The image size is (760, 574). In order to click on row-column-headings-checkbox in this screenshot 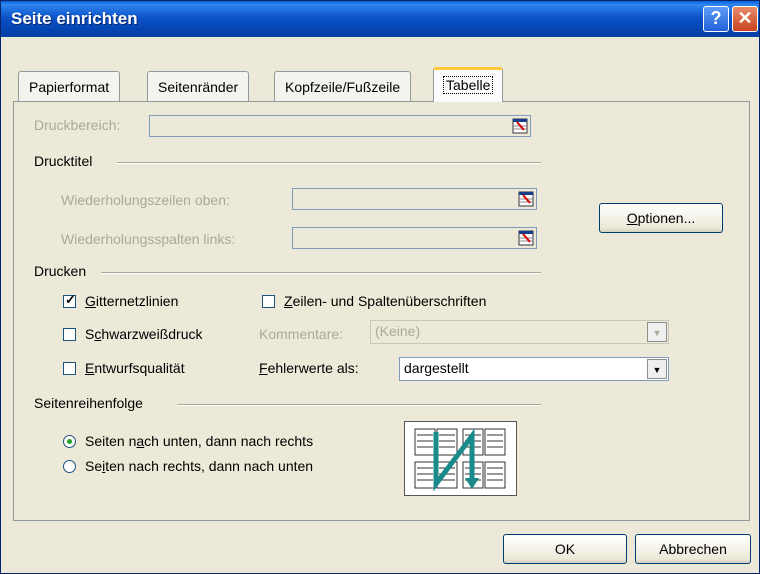, I will do `click(268, 301)`.